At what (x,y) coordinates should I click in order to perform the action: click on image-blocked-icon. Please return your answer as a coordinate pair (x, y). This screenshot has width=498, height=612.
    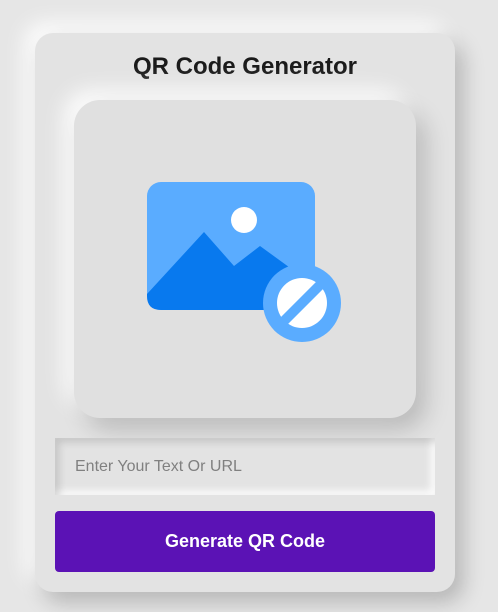
    Looking at the image, I should click on (244, 262).